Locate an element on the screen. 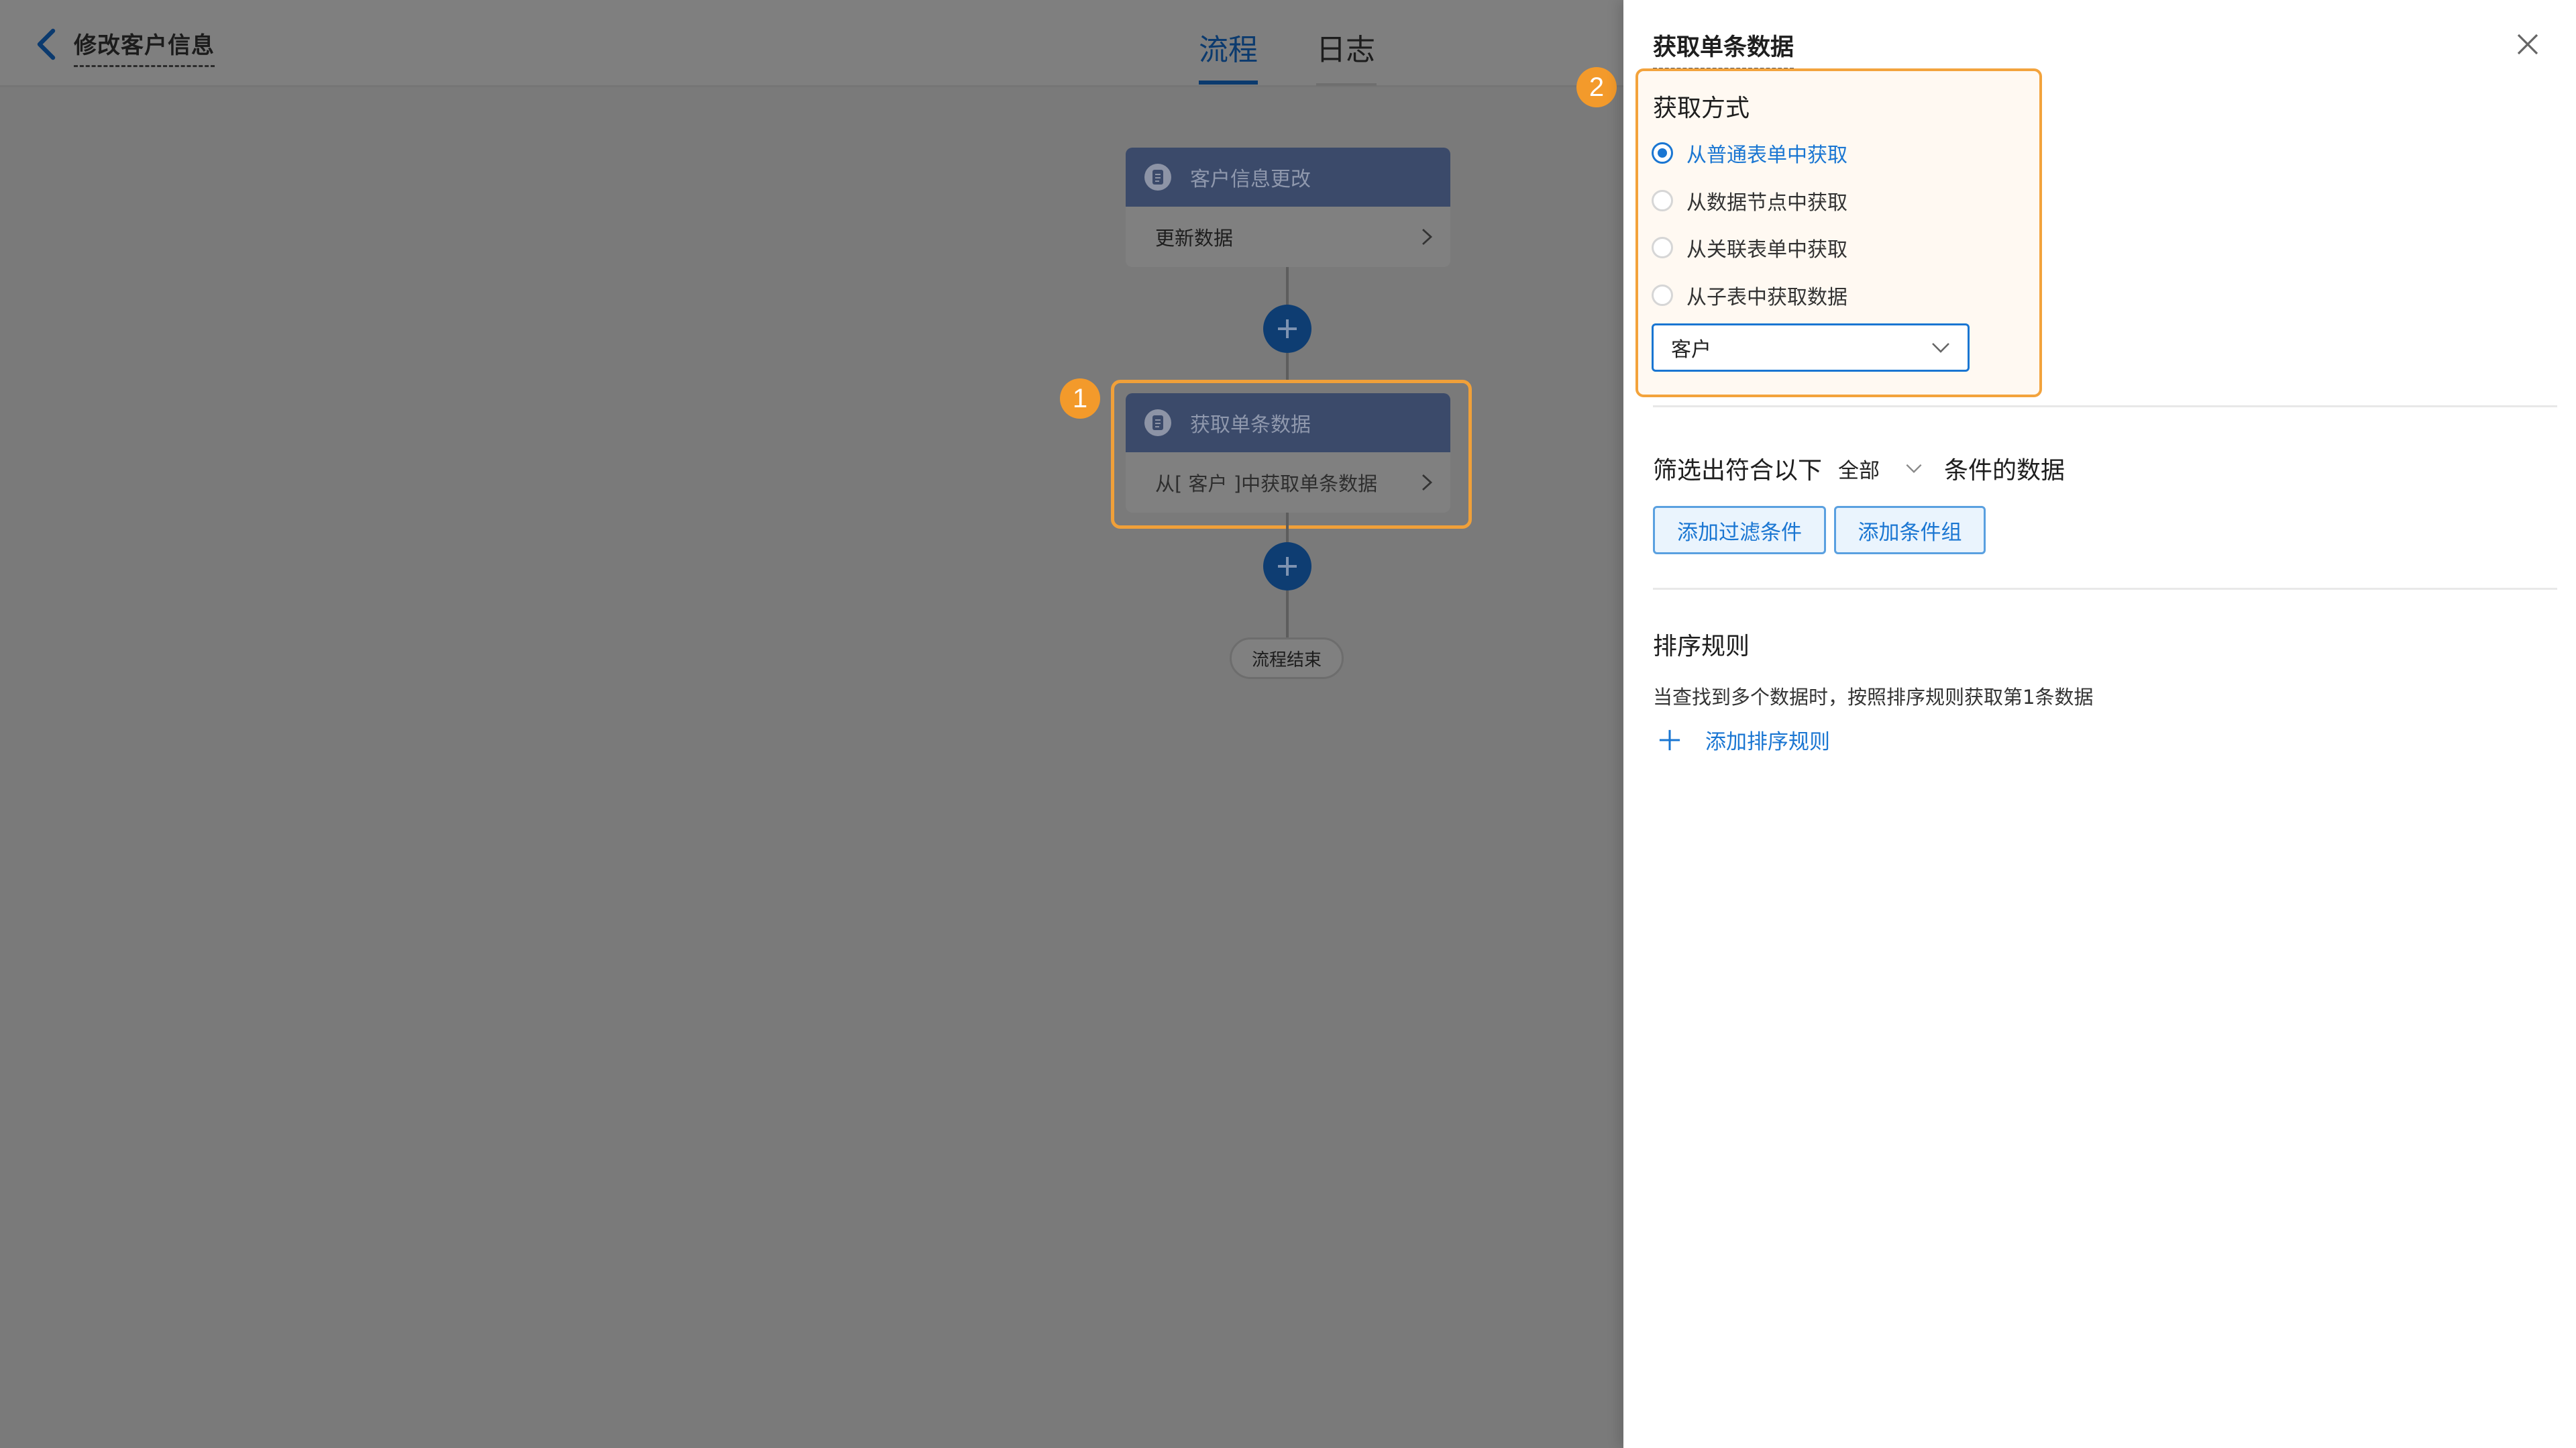 The height and width of the screenshot is (1448, 2576). filter-scope-value: 全部 is located at coordinates (1859, 470).